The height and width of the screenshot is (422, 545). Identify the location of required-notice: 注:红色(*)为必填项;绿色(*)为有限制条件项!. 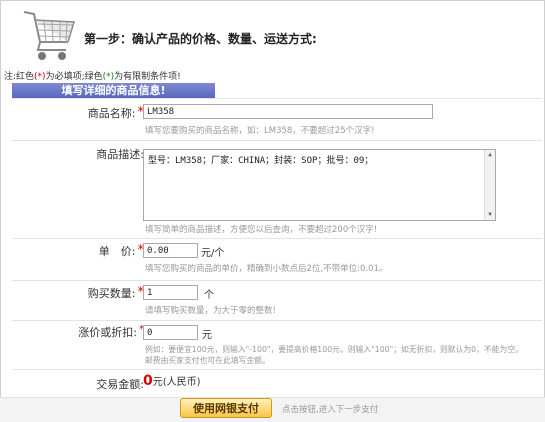
(92, 75).